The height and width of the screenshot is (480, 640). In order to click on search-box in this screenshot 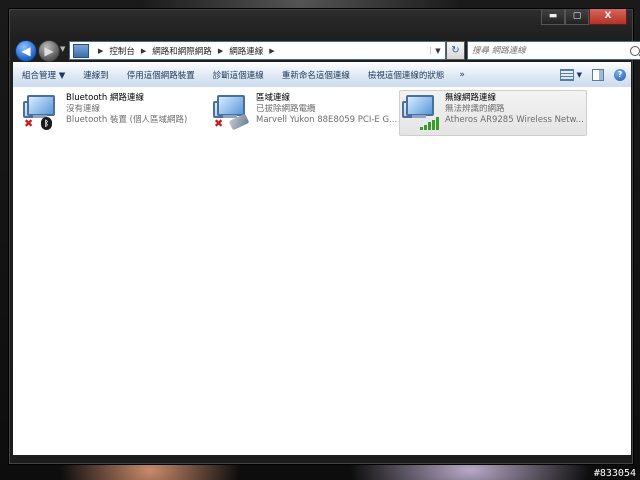, I will do `click(553, 50)`.